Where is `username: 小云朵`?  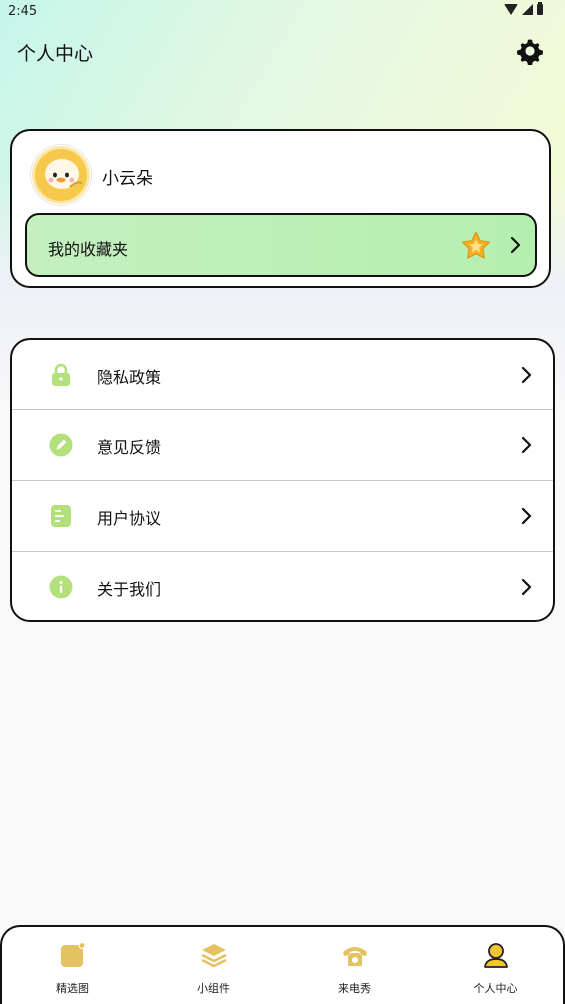 username: 小云朵 is located at coordinates (127, 179).